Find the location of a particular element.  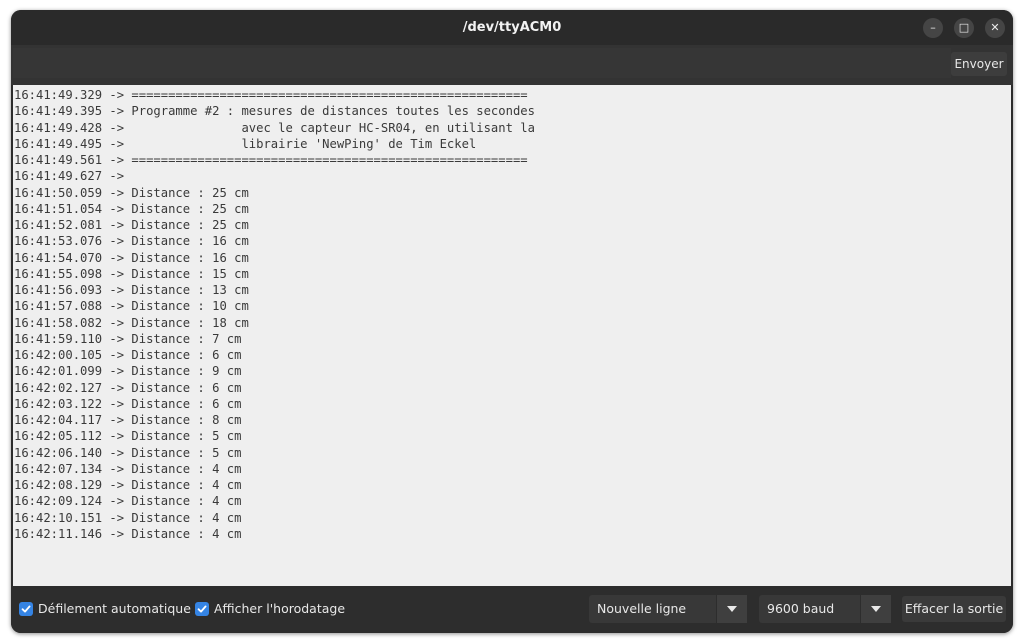

titlebar: /dev/ttyACM0 – □ ✕ is located at coordinates (512, 27).